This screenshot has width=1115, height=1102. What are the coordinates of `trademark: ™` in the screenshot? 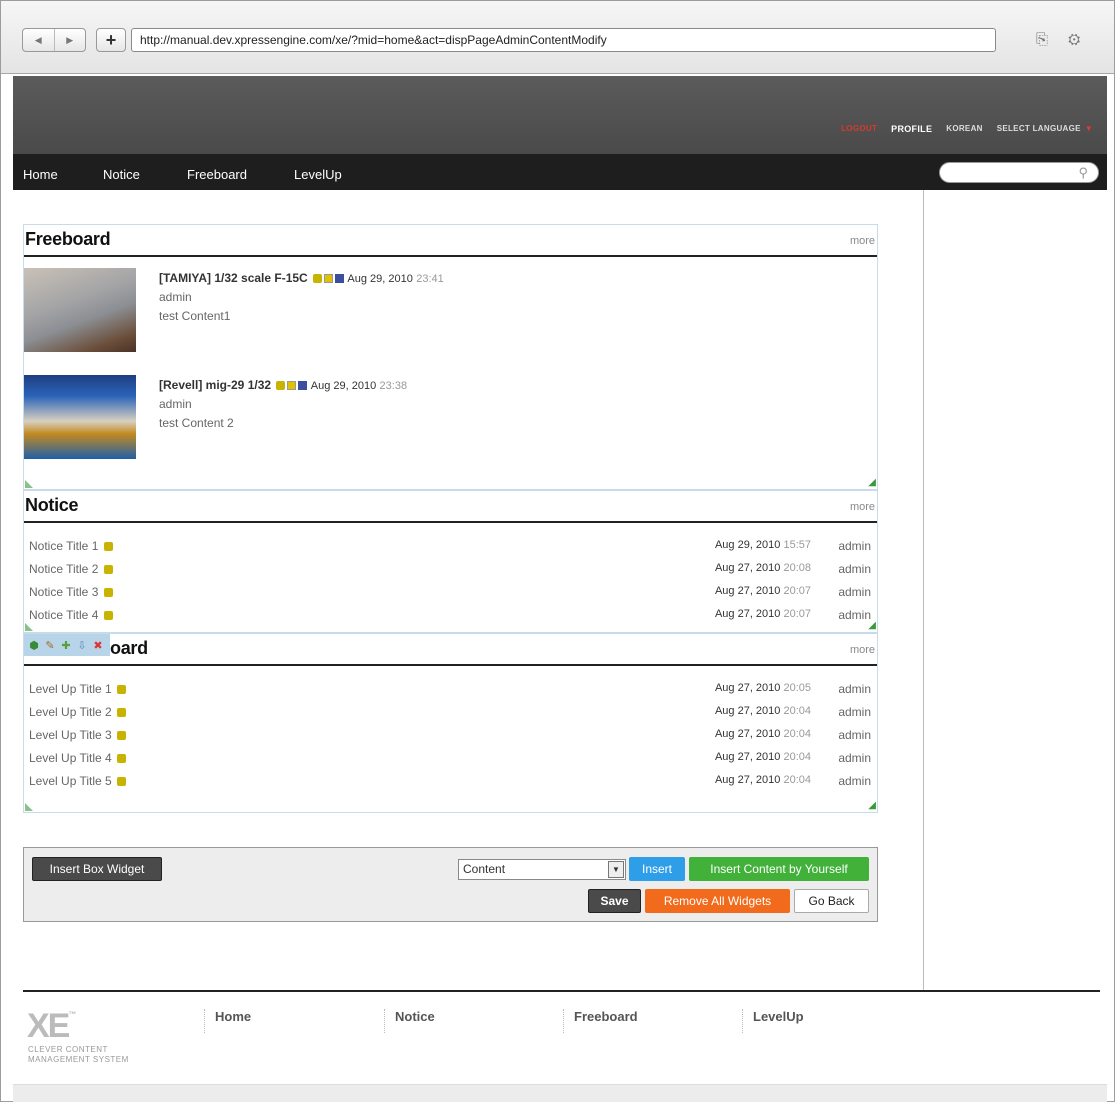 It's located at (72, 1014).